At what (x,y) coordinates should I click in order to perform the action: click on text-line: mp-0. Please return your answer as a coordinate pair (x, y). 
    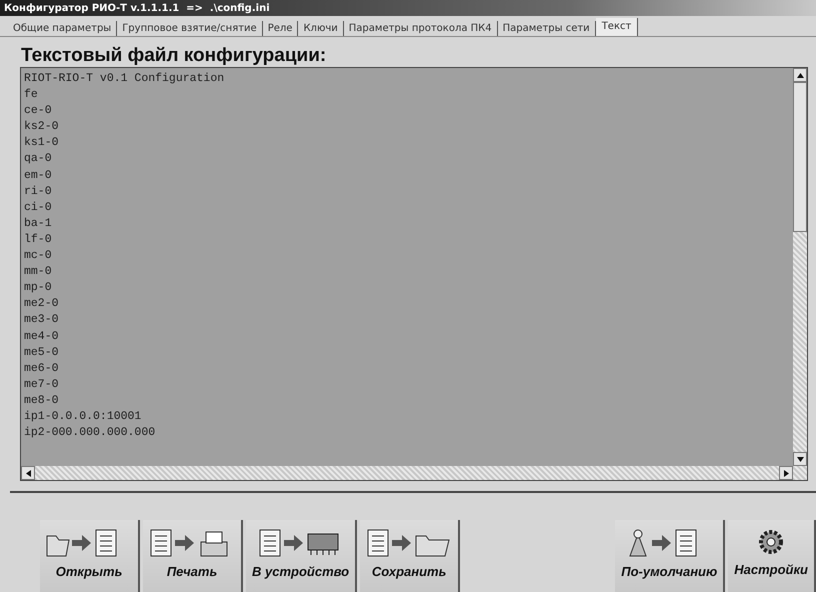
    Looking at the image, I should click on (38, 288).